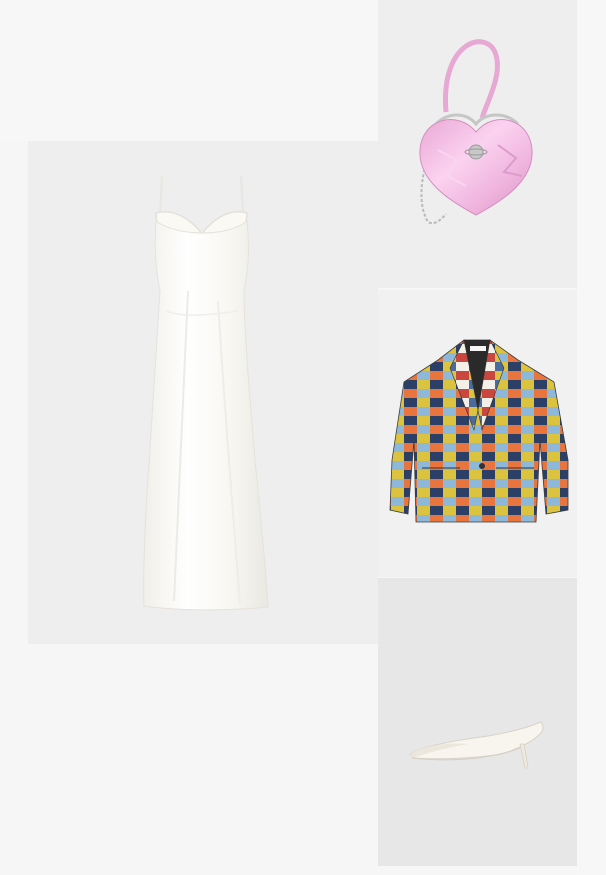  Describe the element at coordinates (189, 70) in the screenshot. I see `collage-blank-area` at that location.